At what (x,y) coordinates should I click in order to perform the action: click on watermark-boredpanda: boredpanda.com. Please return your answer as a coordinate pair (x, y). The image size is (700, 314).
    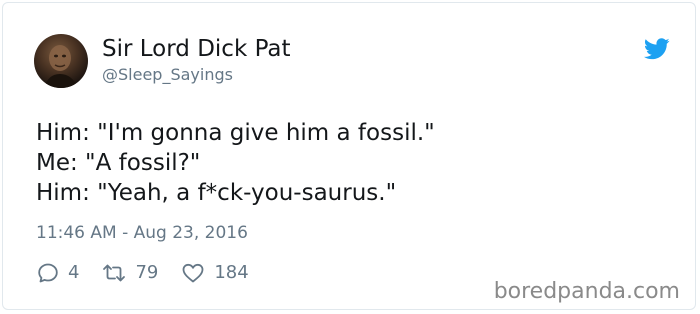
    Looking at the image, I should click on (586, 291).